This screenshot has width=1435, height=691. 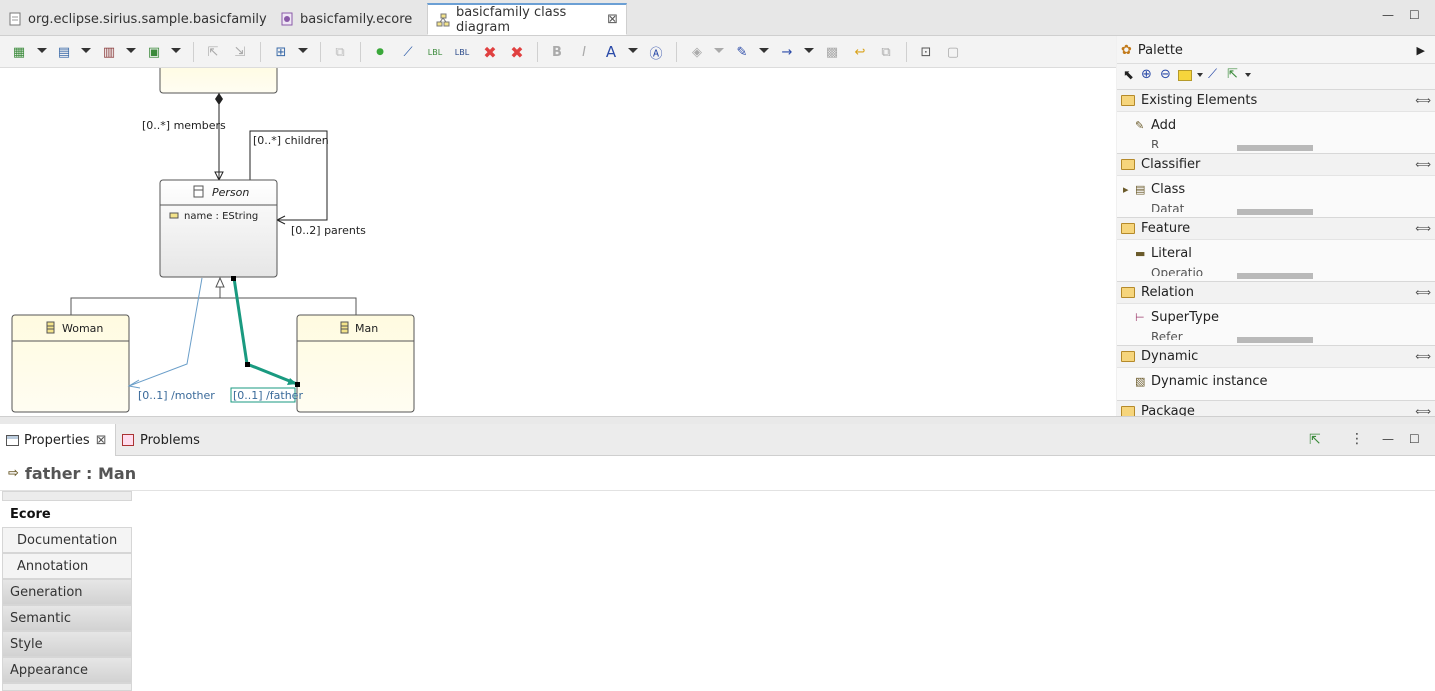 What do you see at coordinates (1276, 408) in the screenshot?
I see `drawer-package: Package ⟺` at bounding box center [1276, 408].